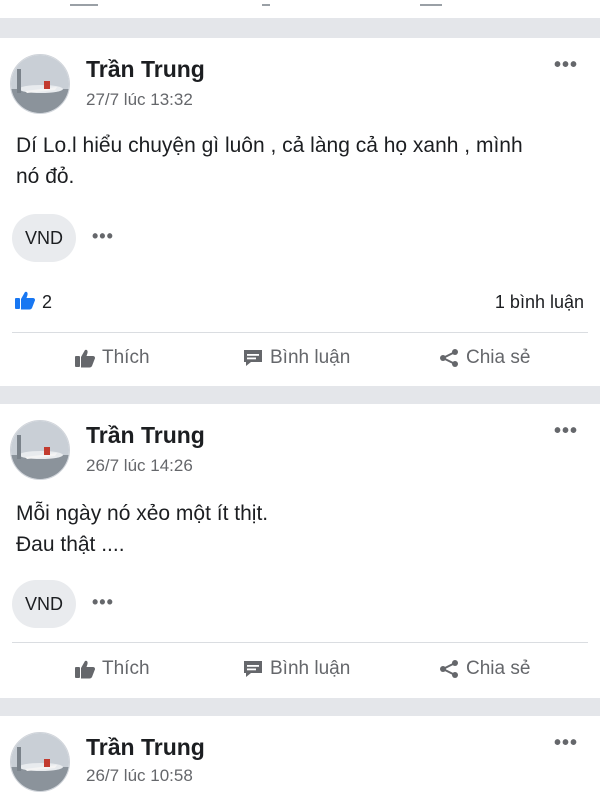 Image resolution: width=600 pixels, height=800 pixels. What do you see at coordinates (139, 466) in the screenshot?
I see `post-timestamp: 26/7 lúc 14:26` at bounding box center [139, 466].